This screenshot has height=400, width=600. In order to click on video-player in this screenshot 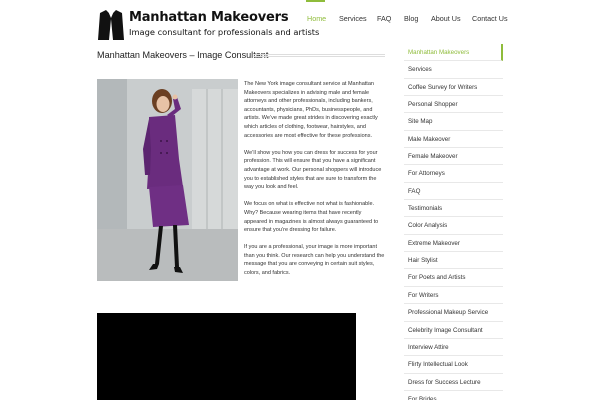, I will do `click(226, 356)`.